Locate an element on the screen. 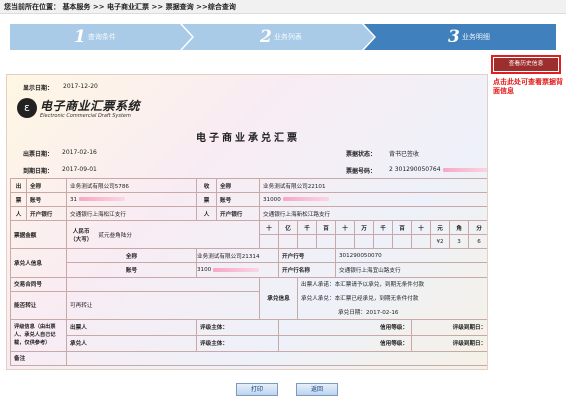 The width and height of the screenshot is (566, 400). breadcrumb-item-basic-service: 基本服务 is located at coordinates (76, 7).